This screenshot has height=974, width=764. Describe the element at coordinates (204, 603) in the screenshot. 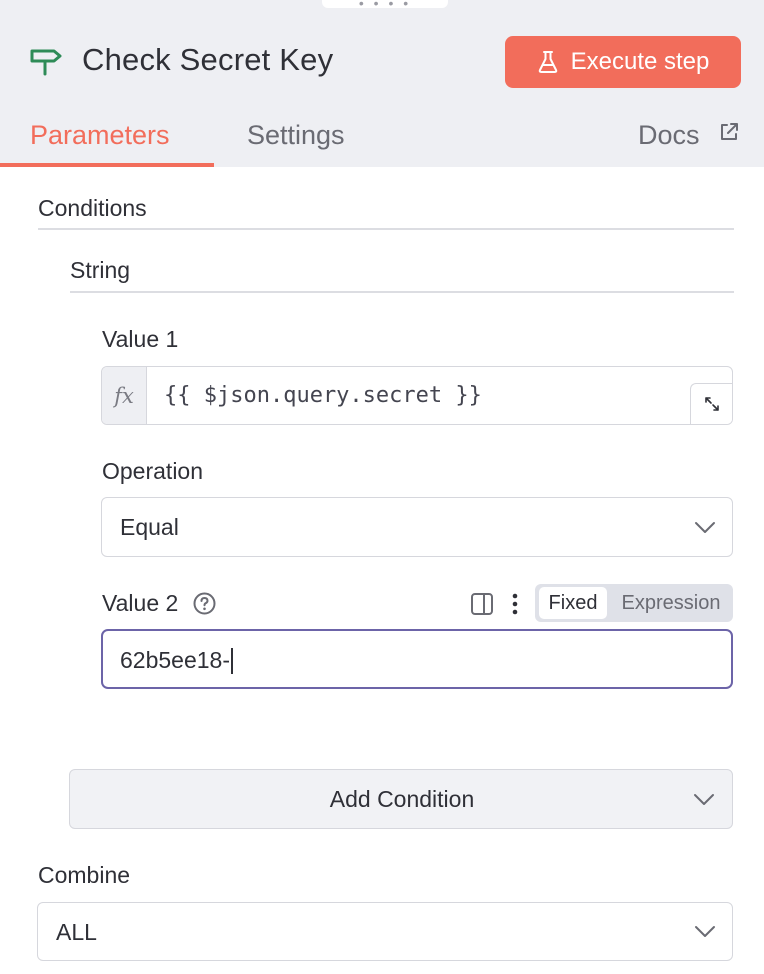

I see `help-icon` at that location.